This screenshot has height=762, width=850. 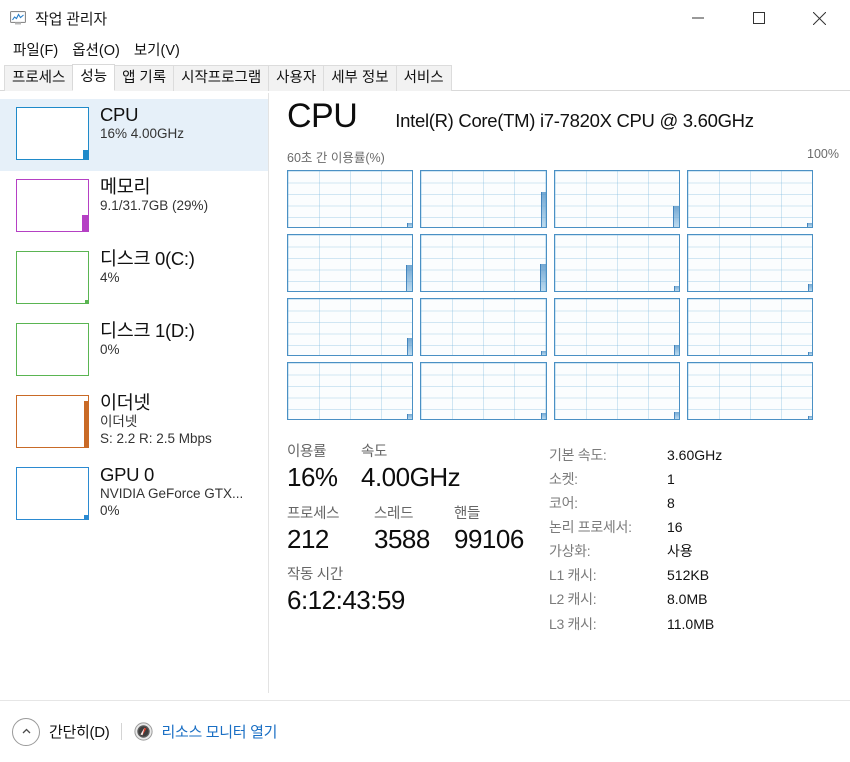 What do you see at coordinates (154, 206) in the screenshot?
I see `sidebar-memory-sub: 9.1/31.7GB (29%)` at bounding box center [154, 206].